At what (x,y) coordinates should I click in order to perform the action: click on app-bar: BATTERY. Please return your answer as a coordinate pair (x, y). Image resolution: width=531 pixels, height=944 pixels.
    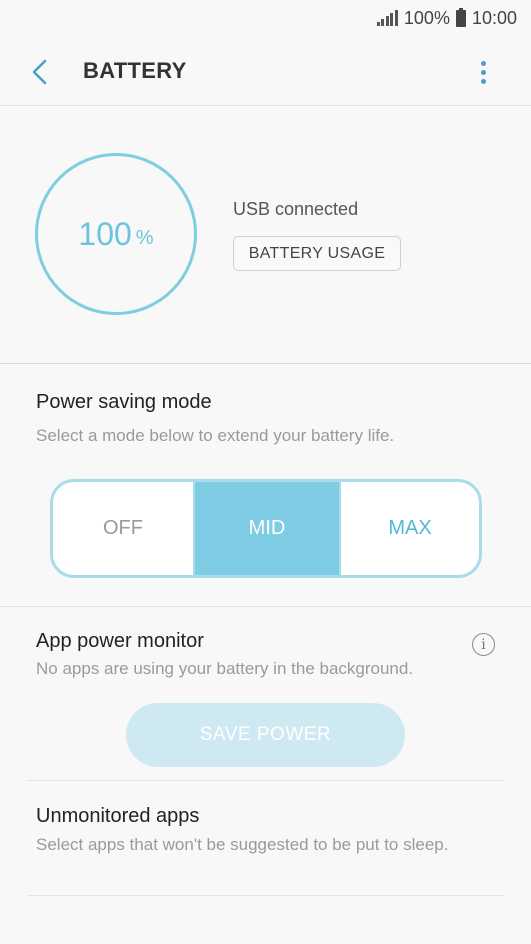
    Looking at the image, I should click on (265, 71).